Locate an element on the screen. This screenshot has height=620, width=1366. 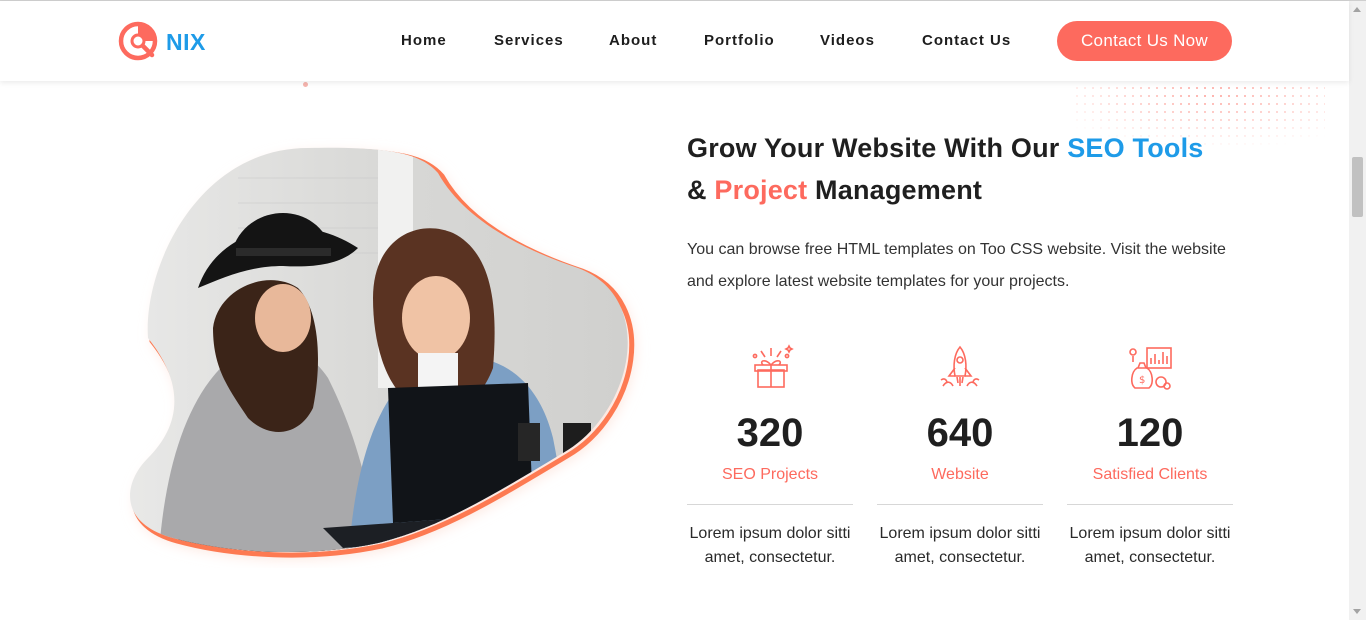
stat-number: 320 is located at coordinates (770, 433).